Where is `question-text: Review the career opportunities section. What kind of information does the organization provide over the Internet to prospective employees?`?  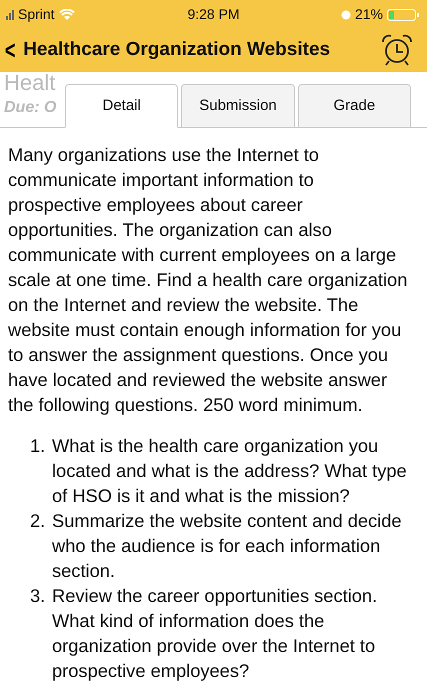 question-text: Review the career opportunities section. What kind of information does the organization provide over the Internet to prospective employees? is located at coordinates (215, 633).